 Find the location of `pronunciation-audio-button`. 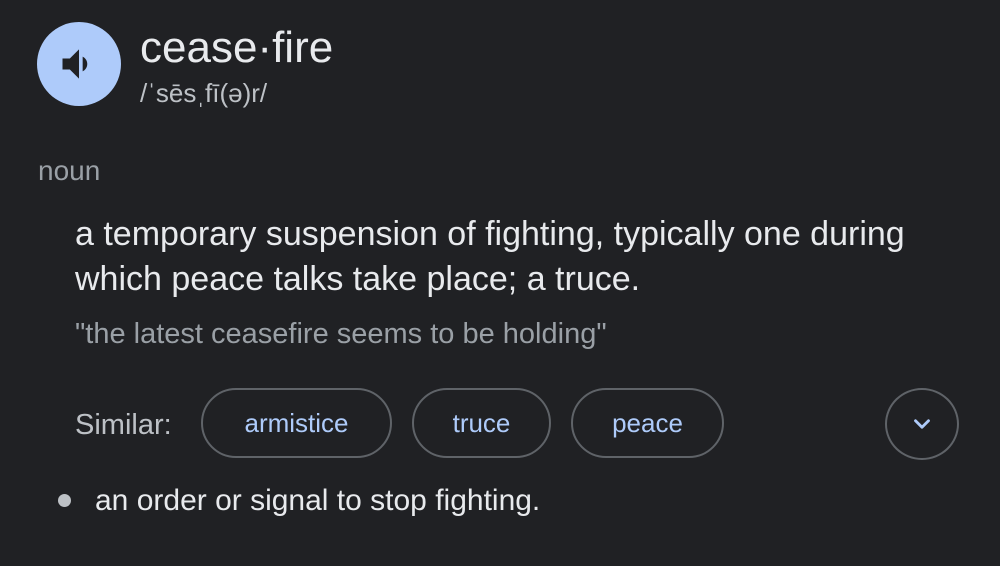

pronunciation-audio-button is located at coordinates (79, 64).